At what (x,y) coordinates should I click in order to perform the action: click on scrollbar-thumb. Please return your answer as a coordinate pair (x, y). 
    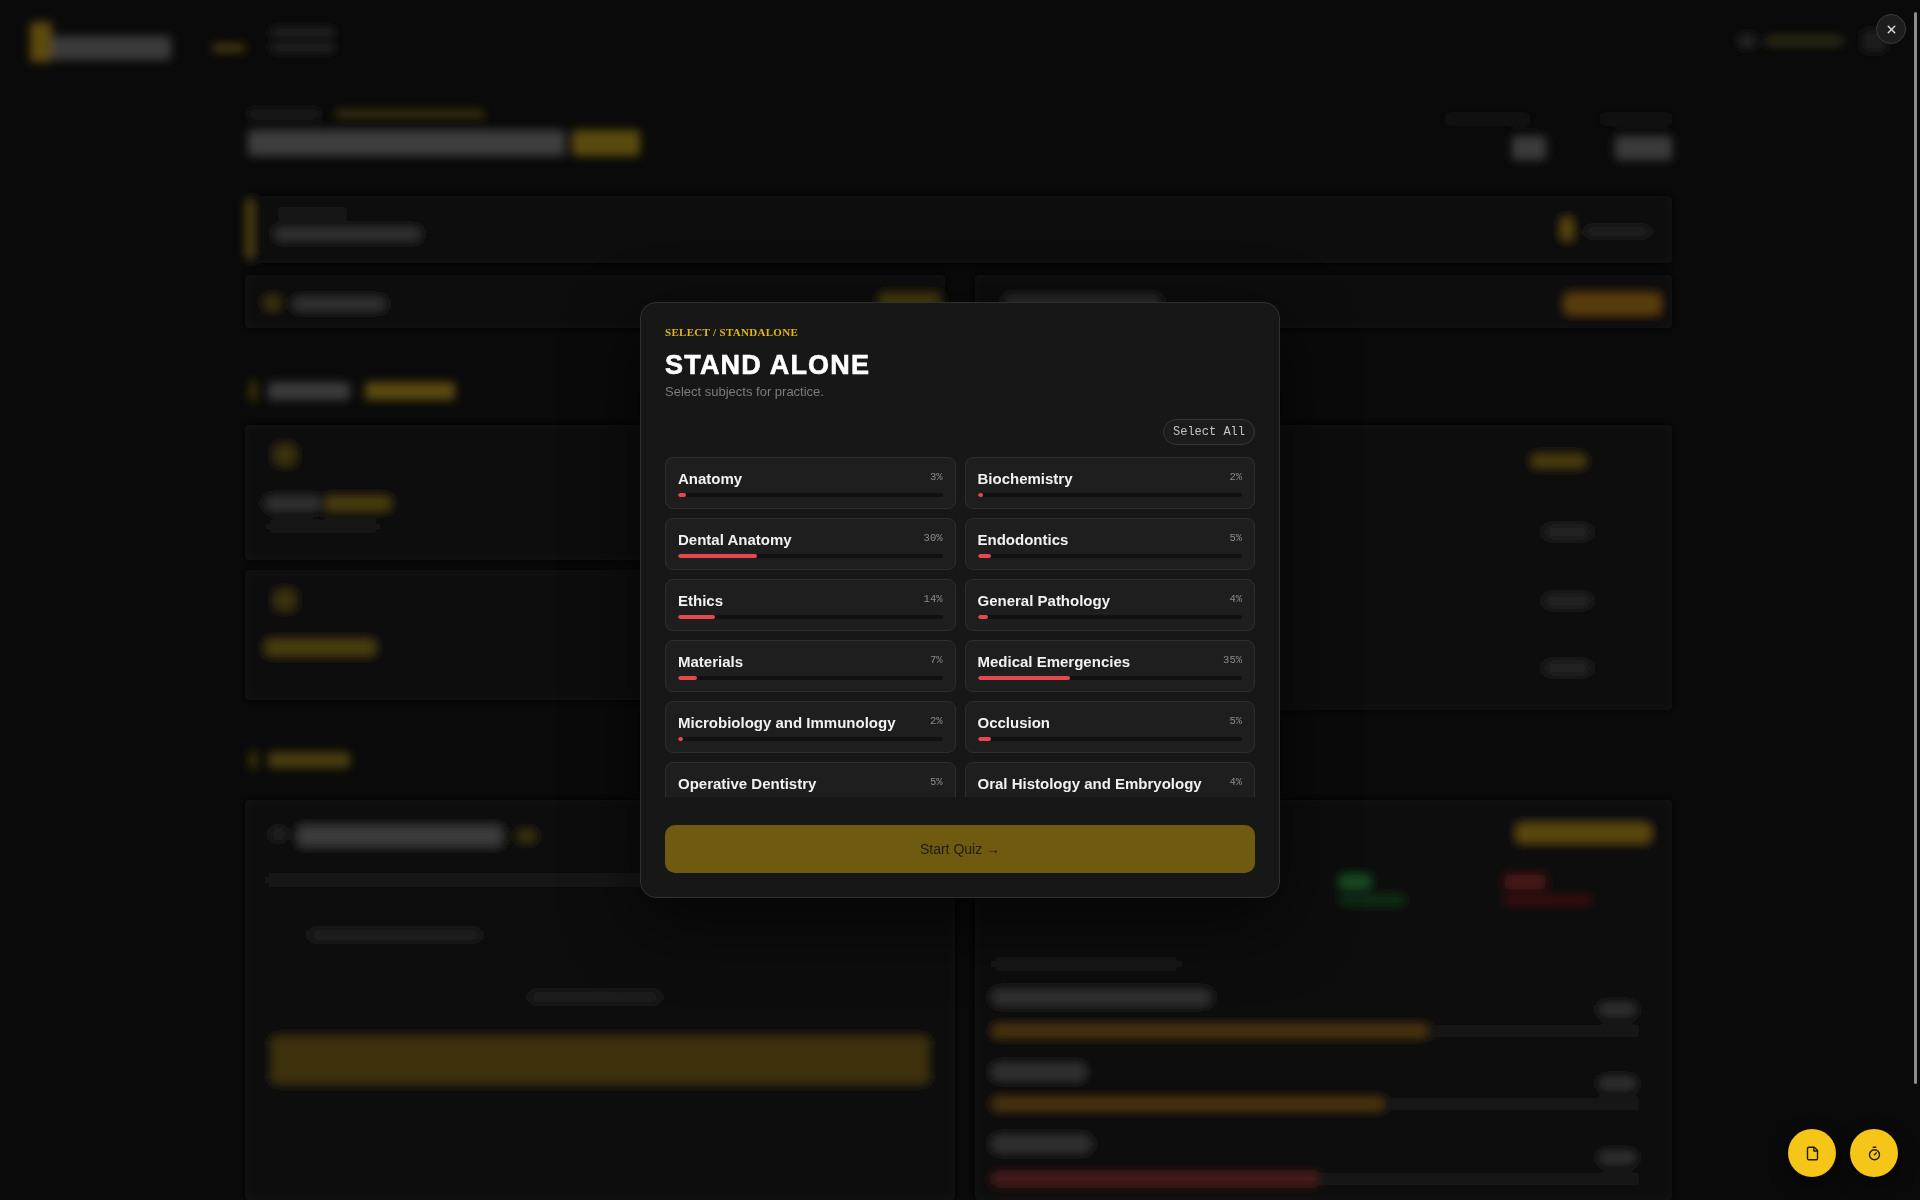
    Looking at the image, I should click on (1915, 548).